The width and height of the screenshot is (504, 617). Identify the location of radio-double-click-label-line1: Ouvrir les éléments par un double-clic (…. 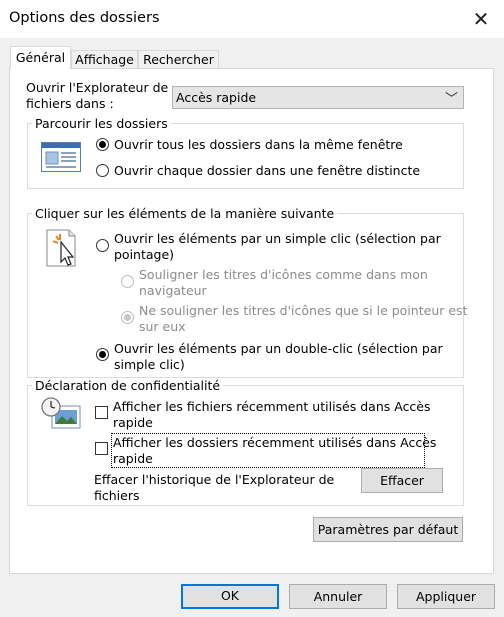
(278, 349).